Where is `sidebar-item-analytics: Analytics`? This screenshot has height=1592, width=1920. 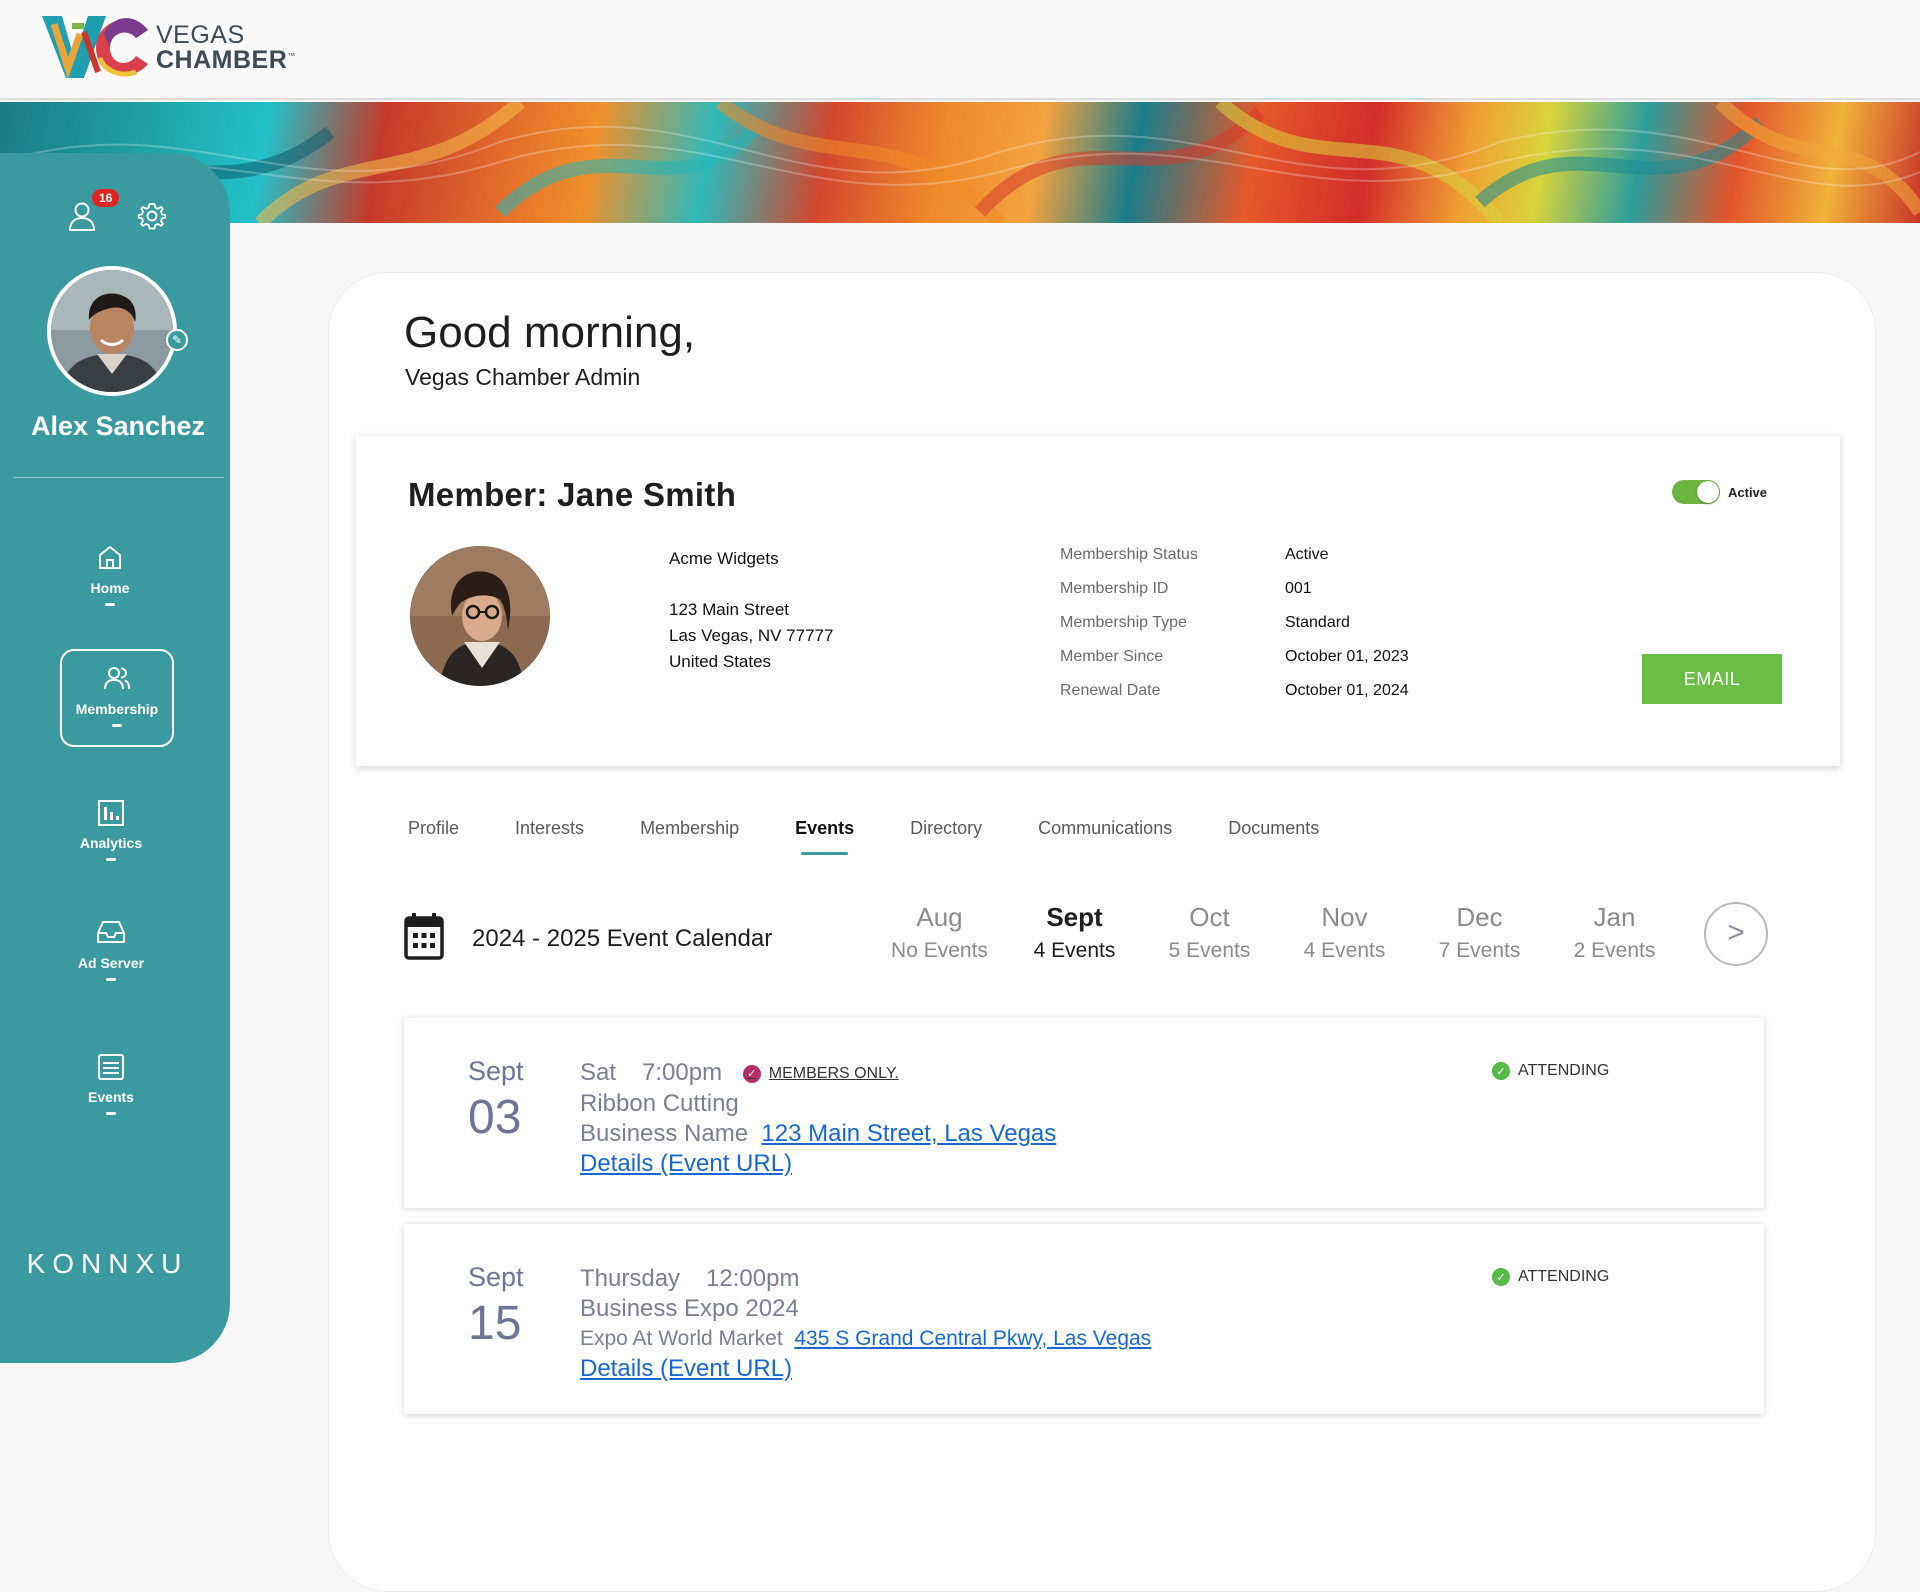
sidebar-item-analytics: Analytics is located at coordinates (111, 834).